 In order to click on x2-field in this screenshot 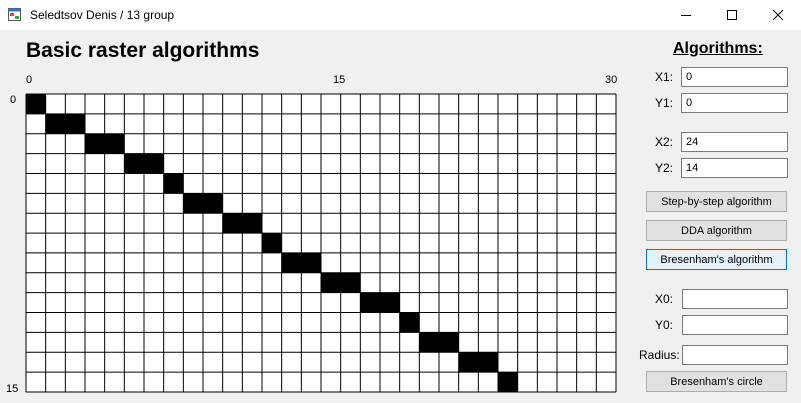, I will do `click(734, 142)`.